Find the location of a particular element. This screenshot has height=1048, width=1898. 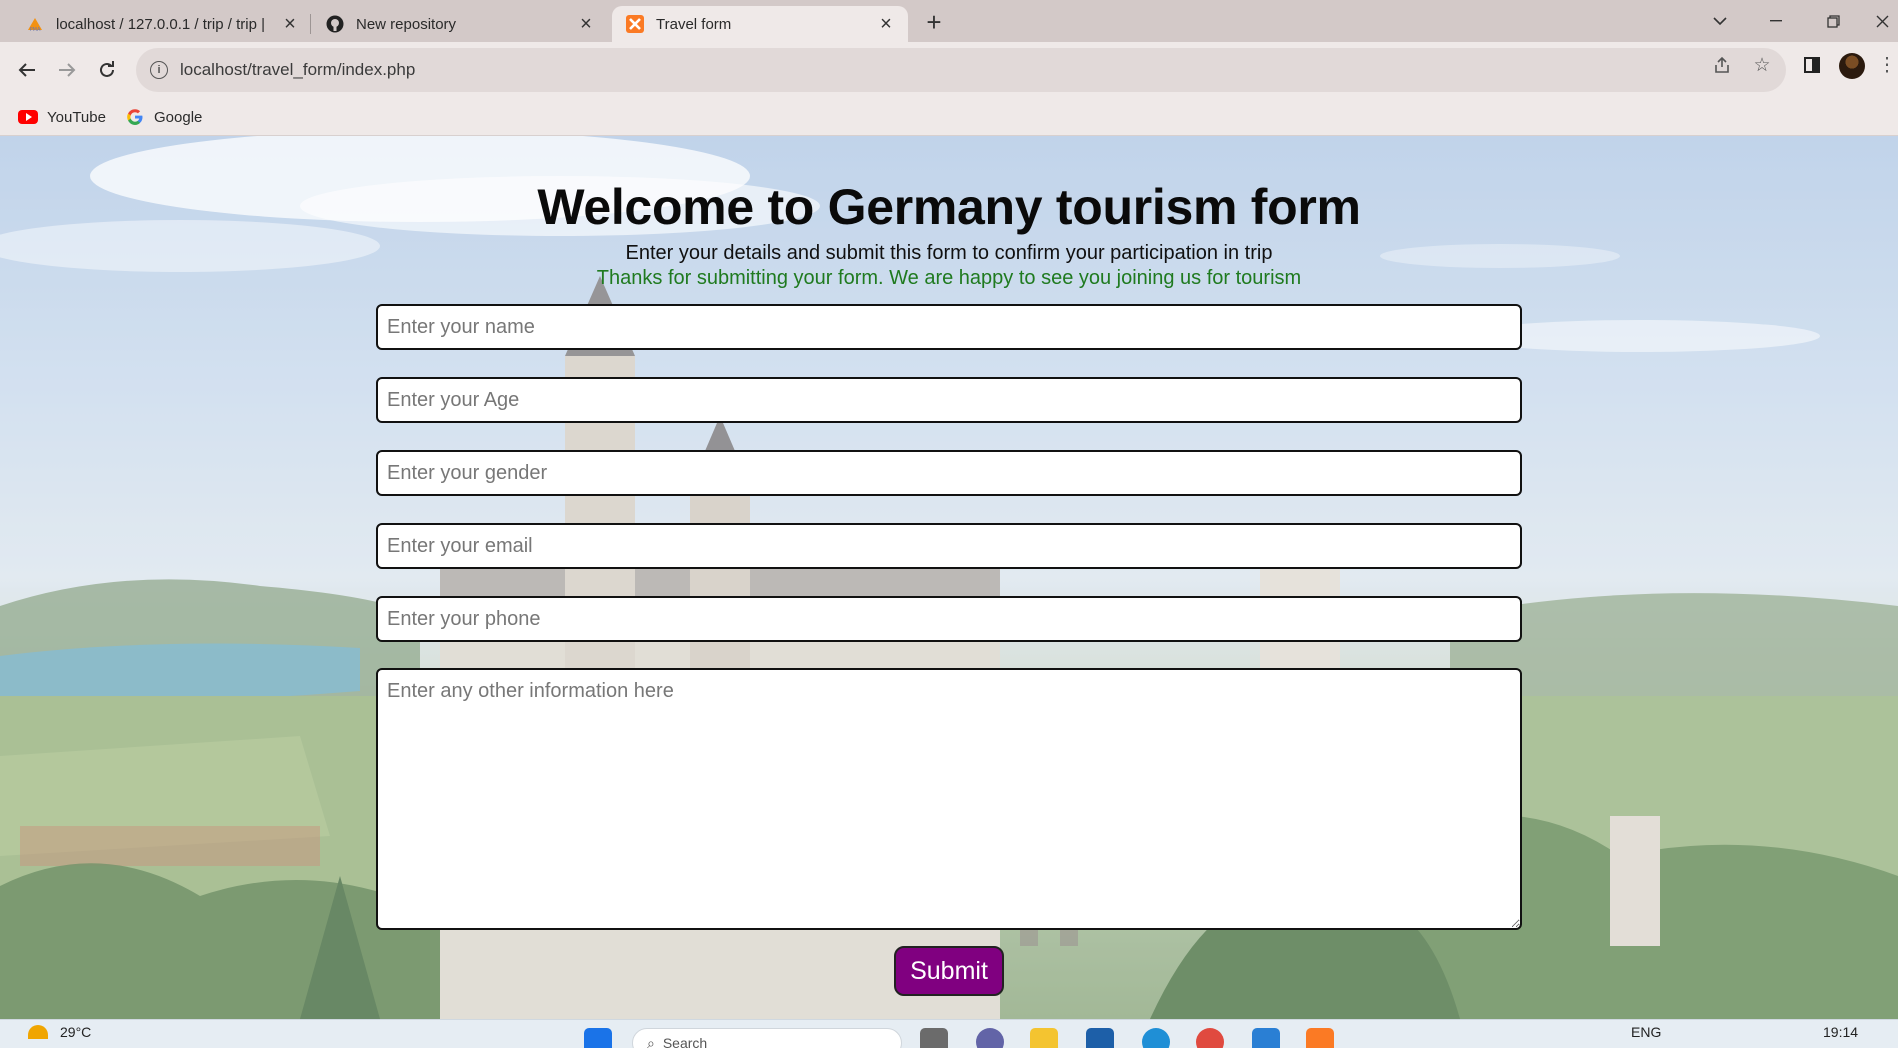

tab-divider is located at coordinates (310, 24).